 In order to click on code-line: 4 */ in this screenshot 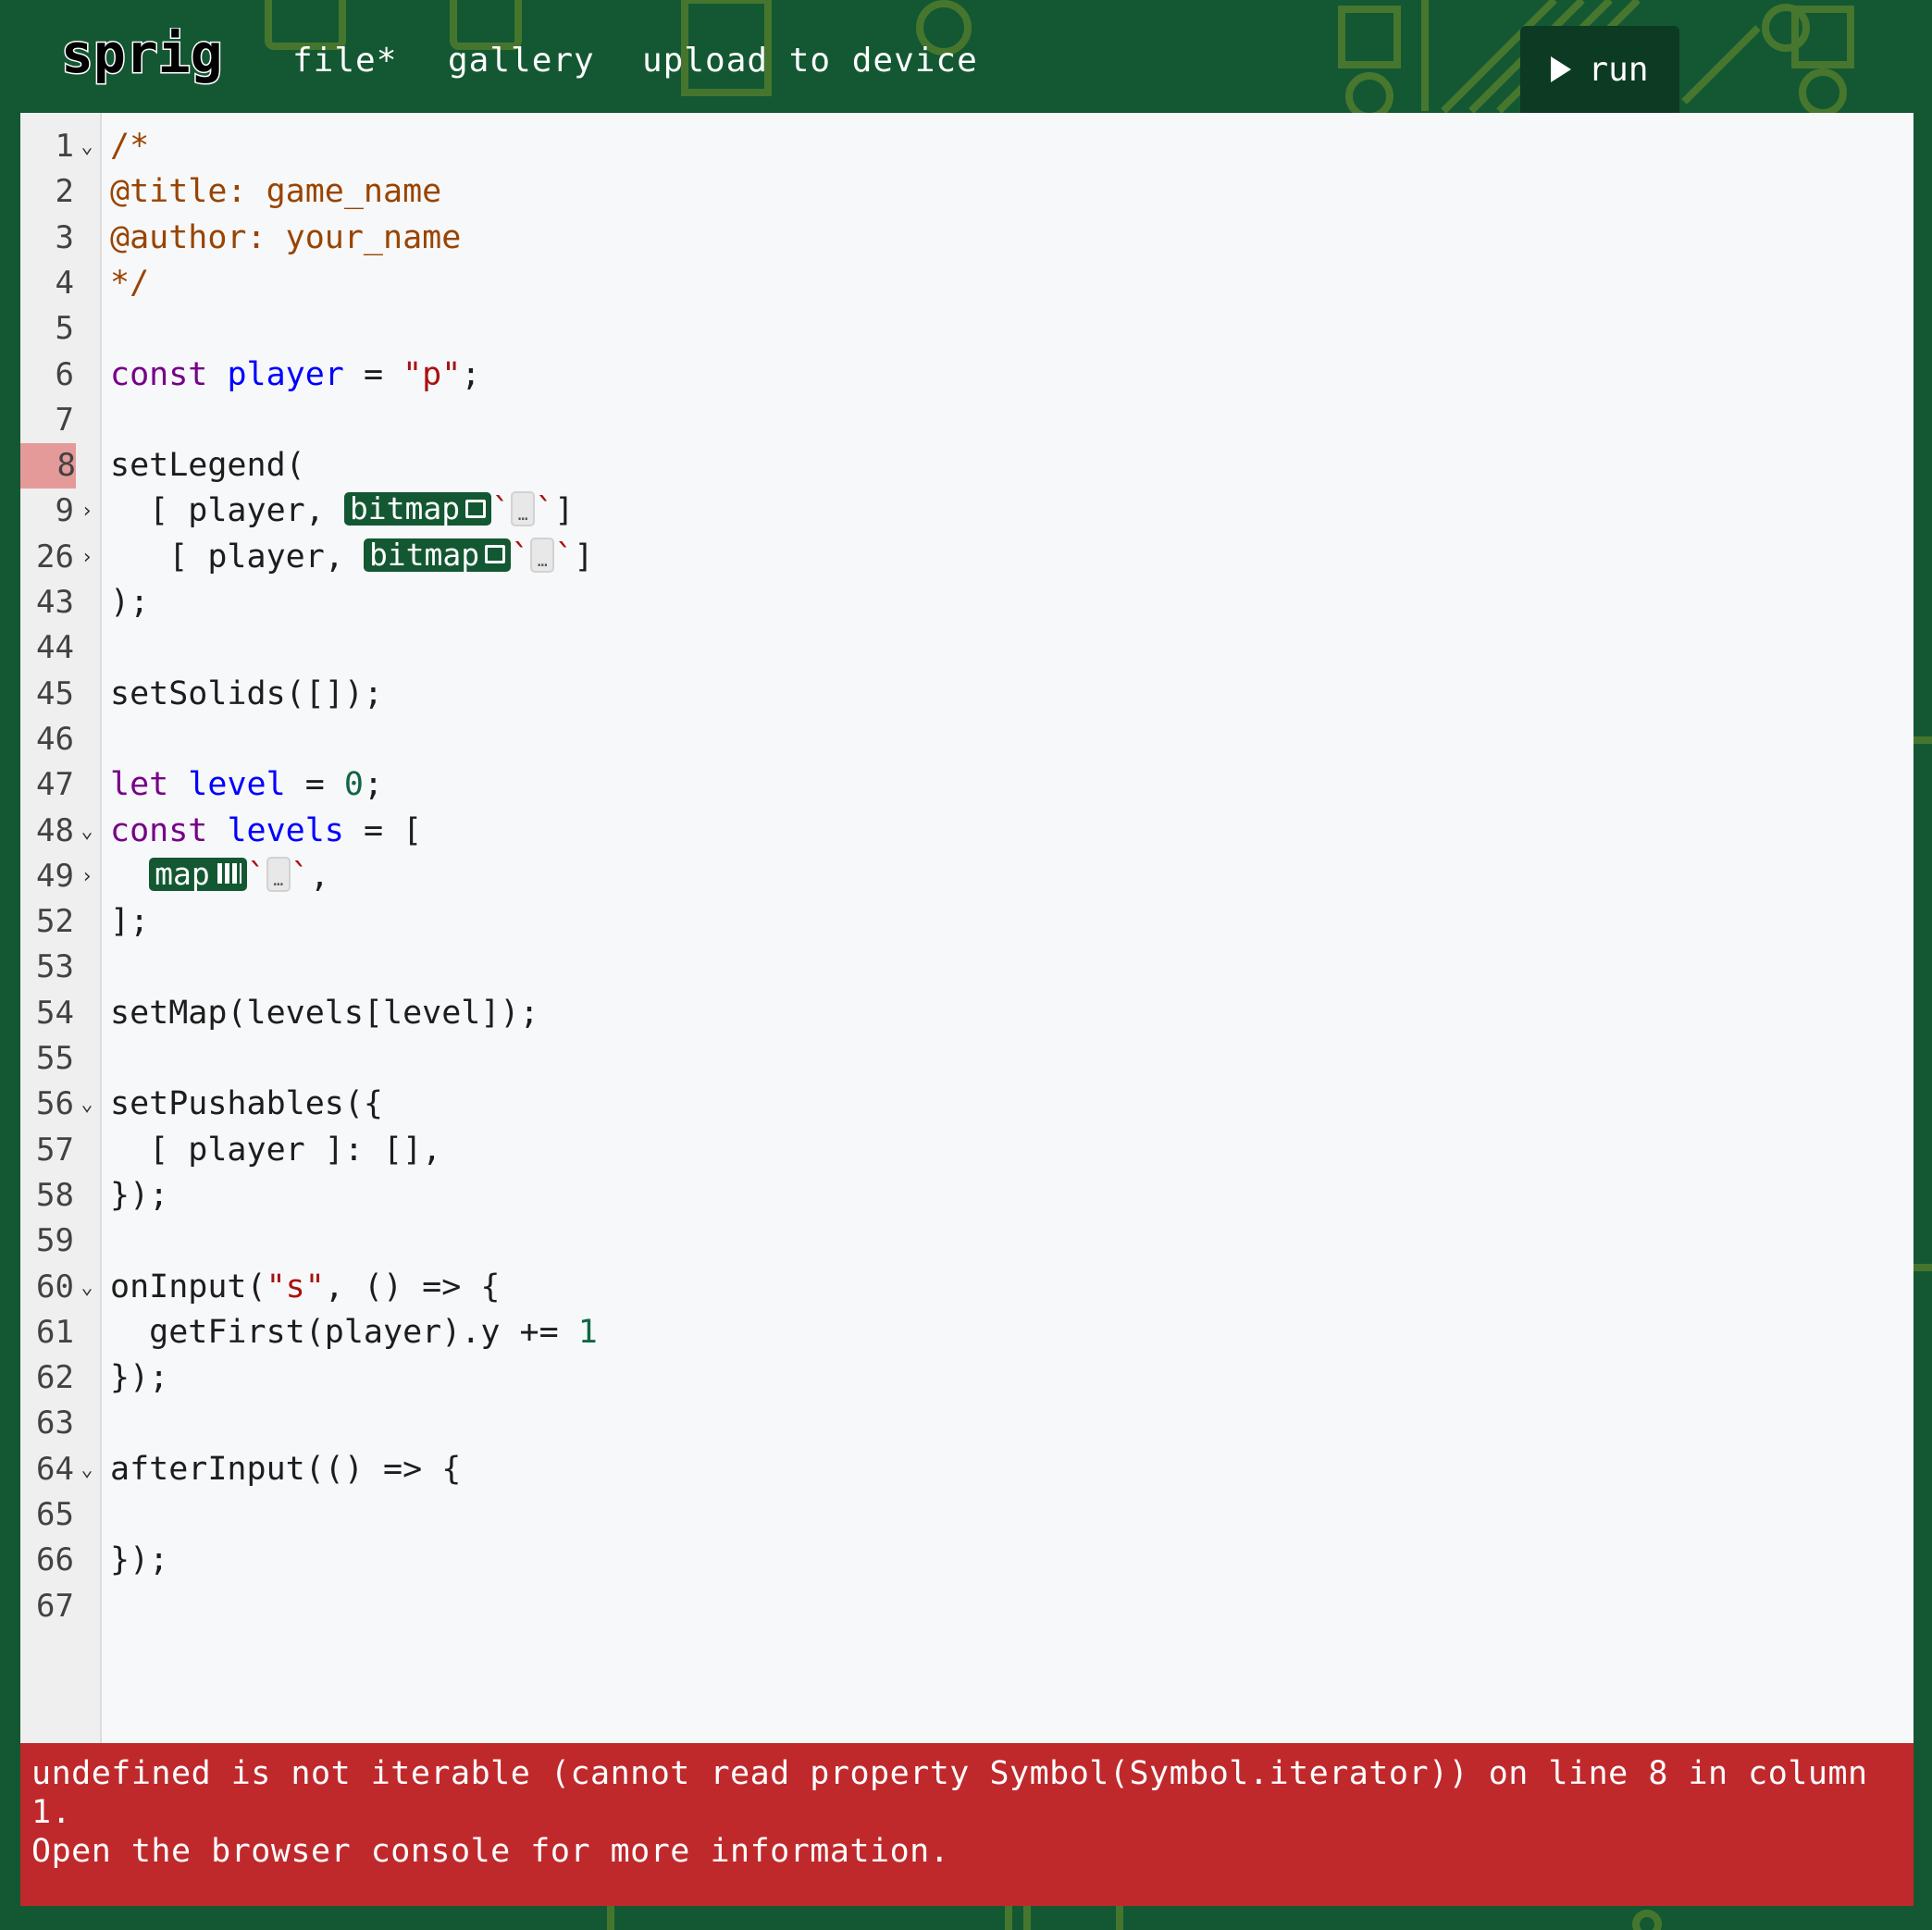, I will do `click(967, 283)`.